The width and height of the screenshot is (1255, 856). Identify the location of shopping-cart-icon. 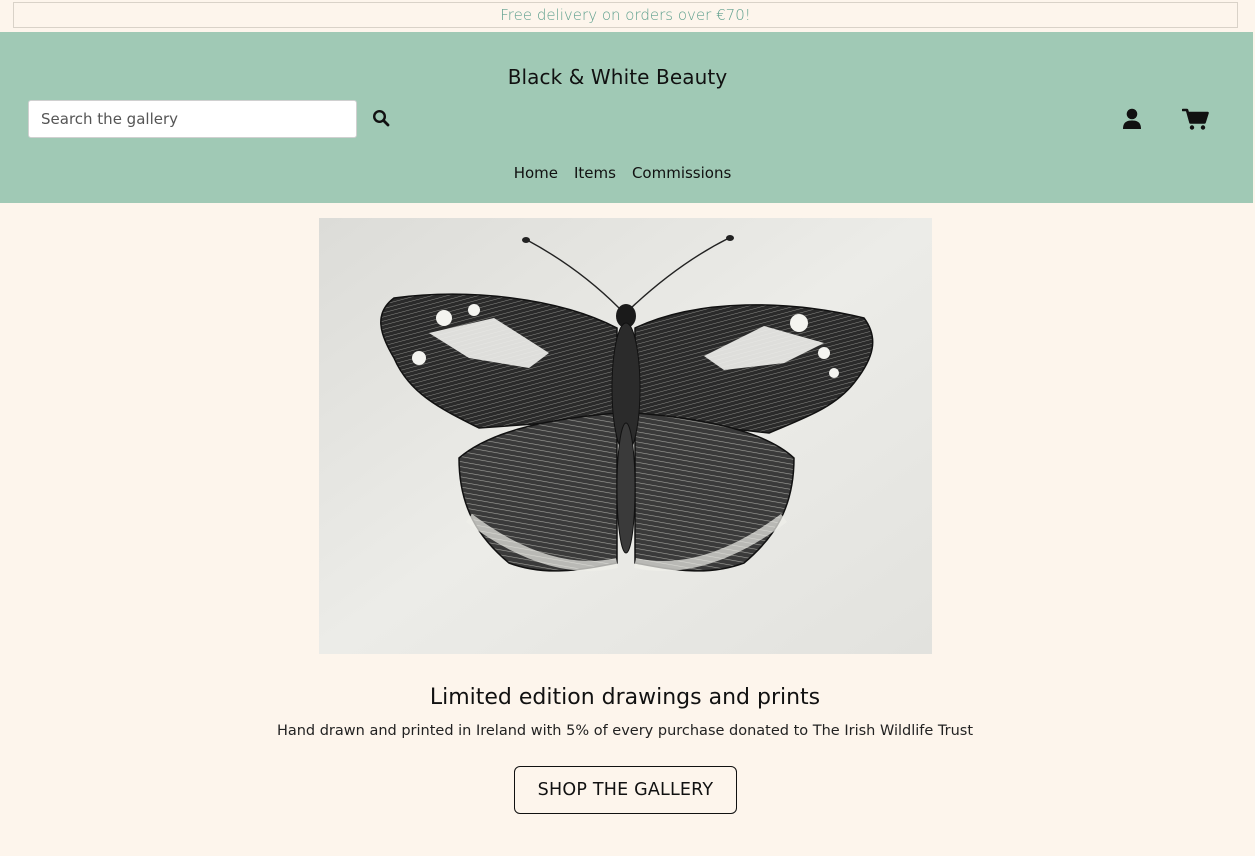
(1195, 119).